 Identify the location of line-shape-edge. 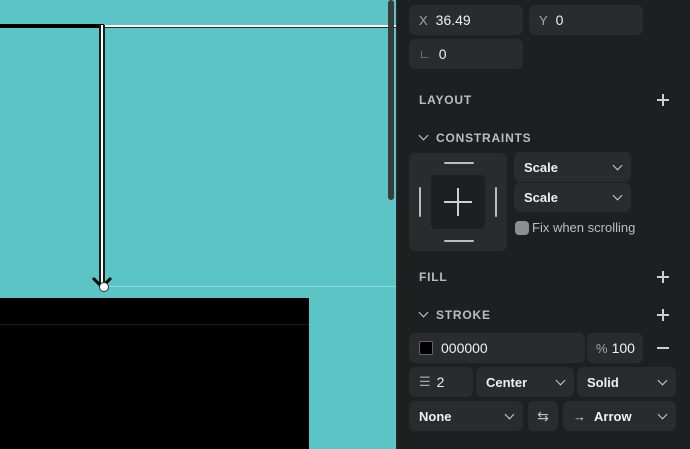
(104, 156).